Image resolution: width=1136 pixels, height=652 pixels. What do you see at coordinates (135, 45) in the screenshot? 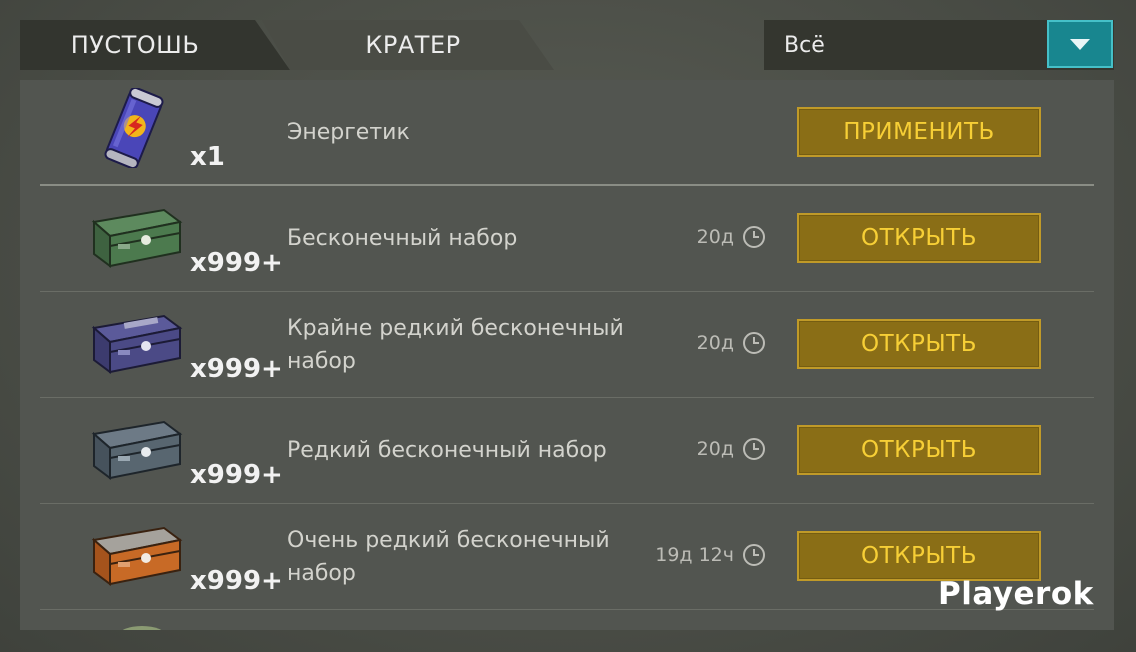
I see `tab-wasteland-label: ПУСТОШЬ` at bounding box center [135, 45].